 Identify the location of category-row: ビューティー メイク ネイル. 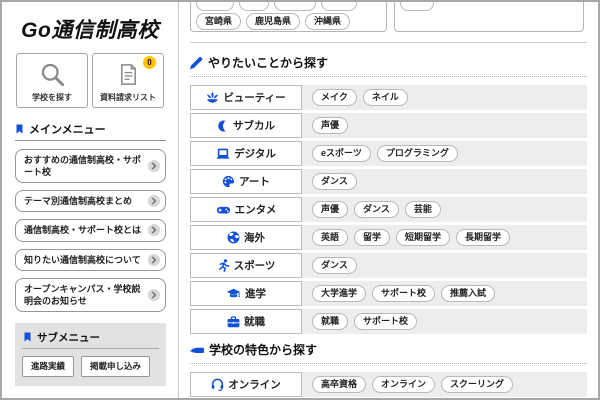
(388, 97).